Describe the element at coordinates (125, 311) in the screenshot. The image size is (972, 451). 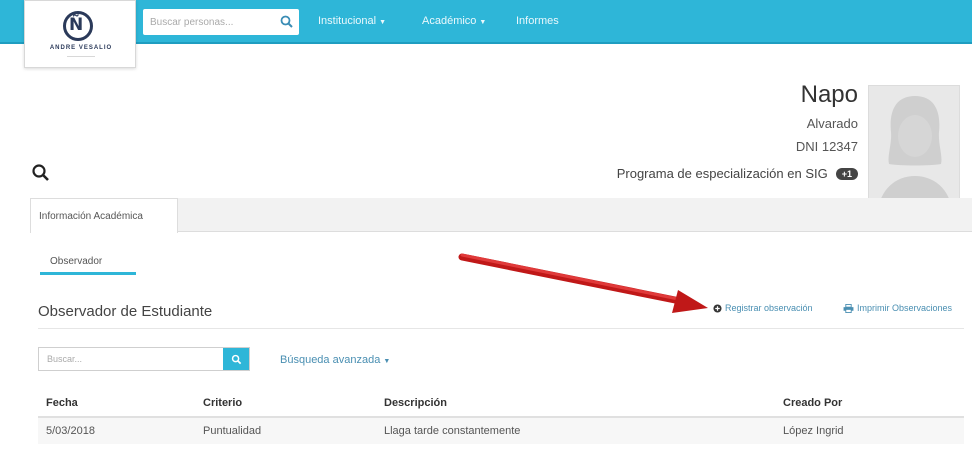
I see `section-title: Observador de Estudiante` at that location.